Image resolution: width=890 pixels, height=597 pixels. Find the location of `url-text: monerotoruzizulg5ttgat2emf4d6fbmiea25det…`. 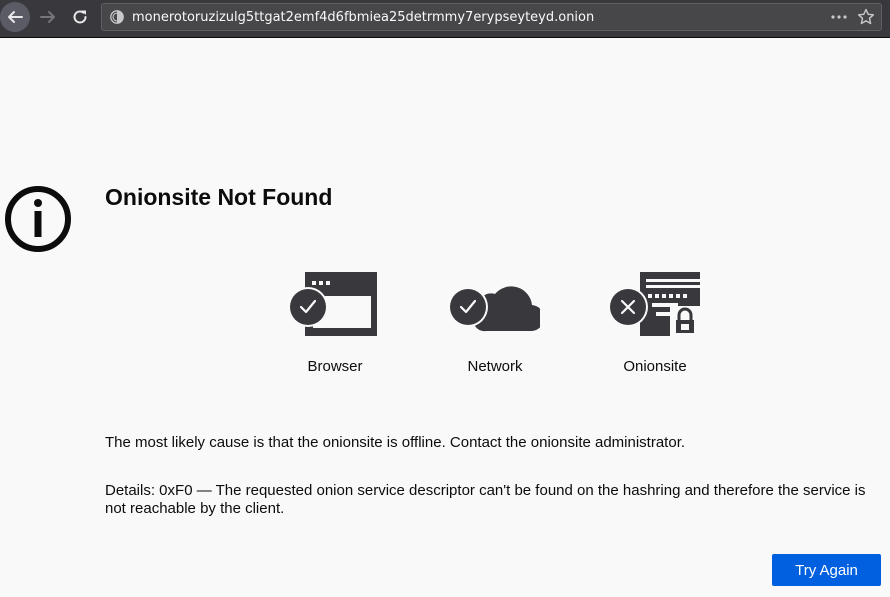

url-text: monerotoruzizulg5ttgat2emf4d6fbmiea25det… is located at coordinates (363, 17).